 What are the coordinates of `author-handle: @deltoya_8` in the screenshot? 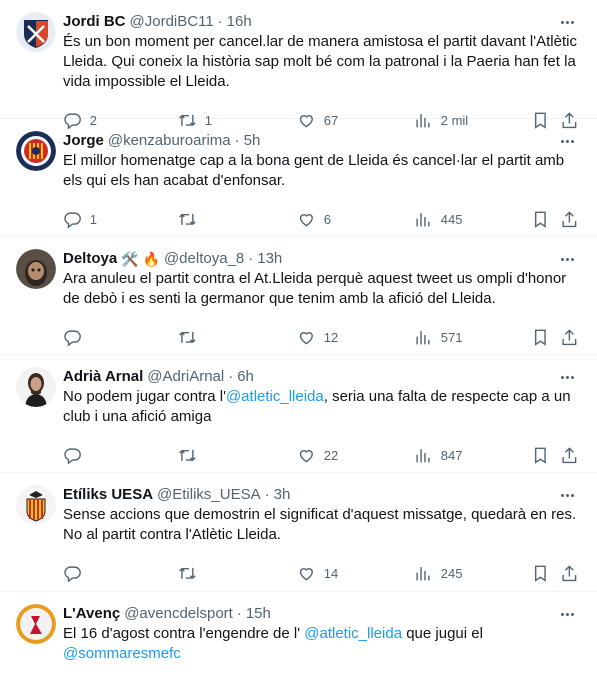 It's located at (204, 259).